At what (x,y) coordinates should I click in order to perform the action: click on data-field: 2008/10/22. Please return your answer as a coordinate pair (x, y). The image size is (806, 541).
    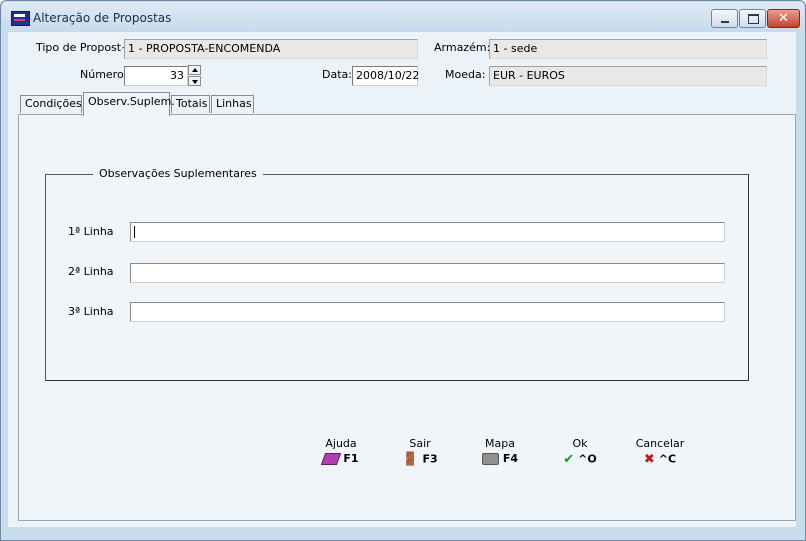
    Looking at the image, I should click on (385, 76).